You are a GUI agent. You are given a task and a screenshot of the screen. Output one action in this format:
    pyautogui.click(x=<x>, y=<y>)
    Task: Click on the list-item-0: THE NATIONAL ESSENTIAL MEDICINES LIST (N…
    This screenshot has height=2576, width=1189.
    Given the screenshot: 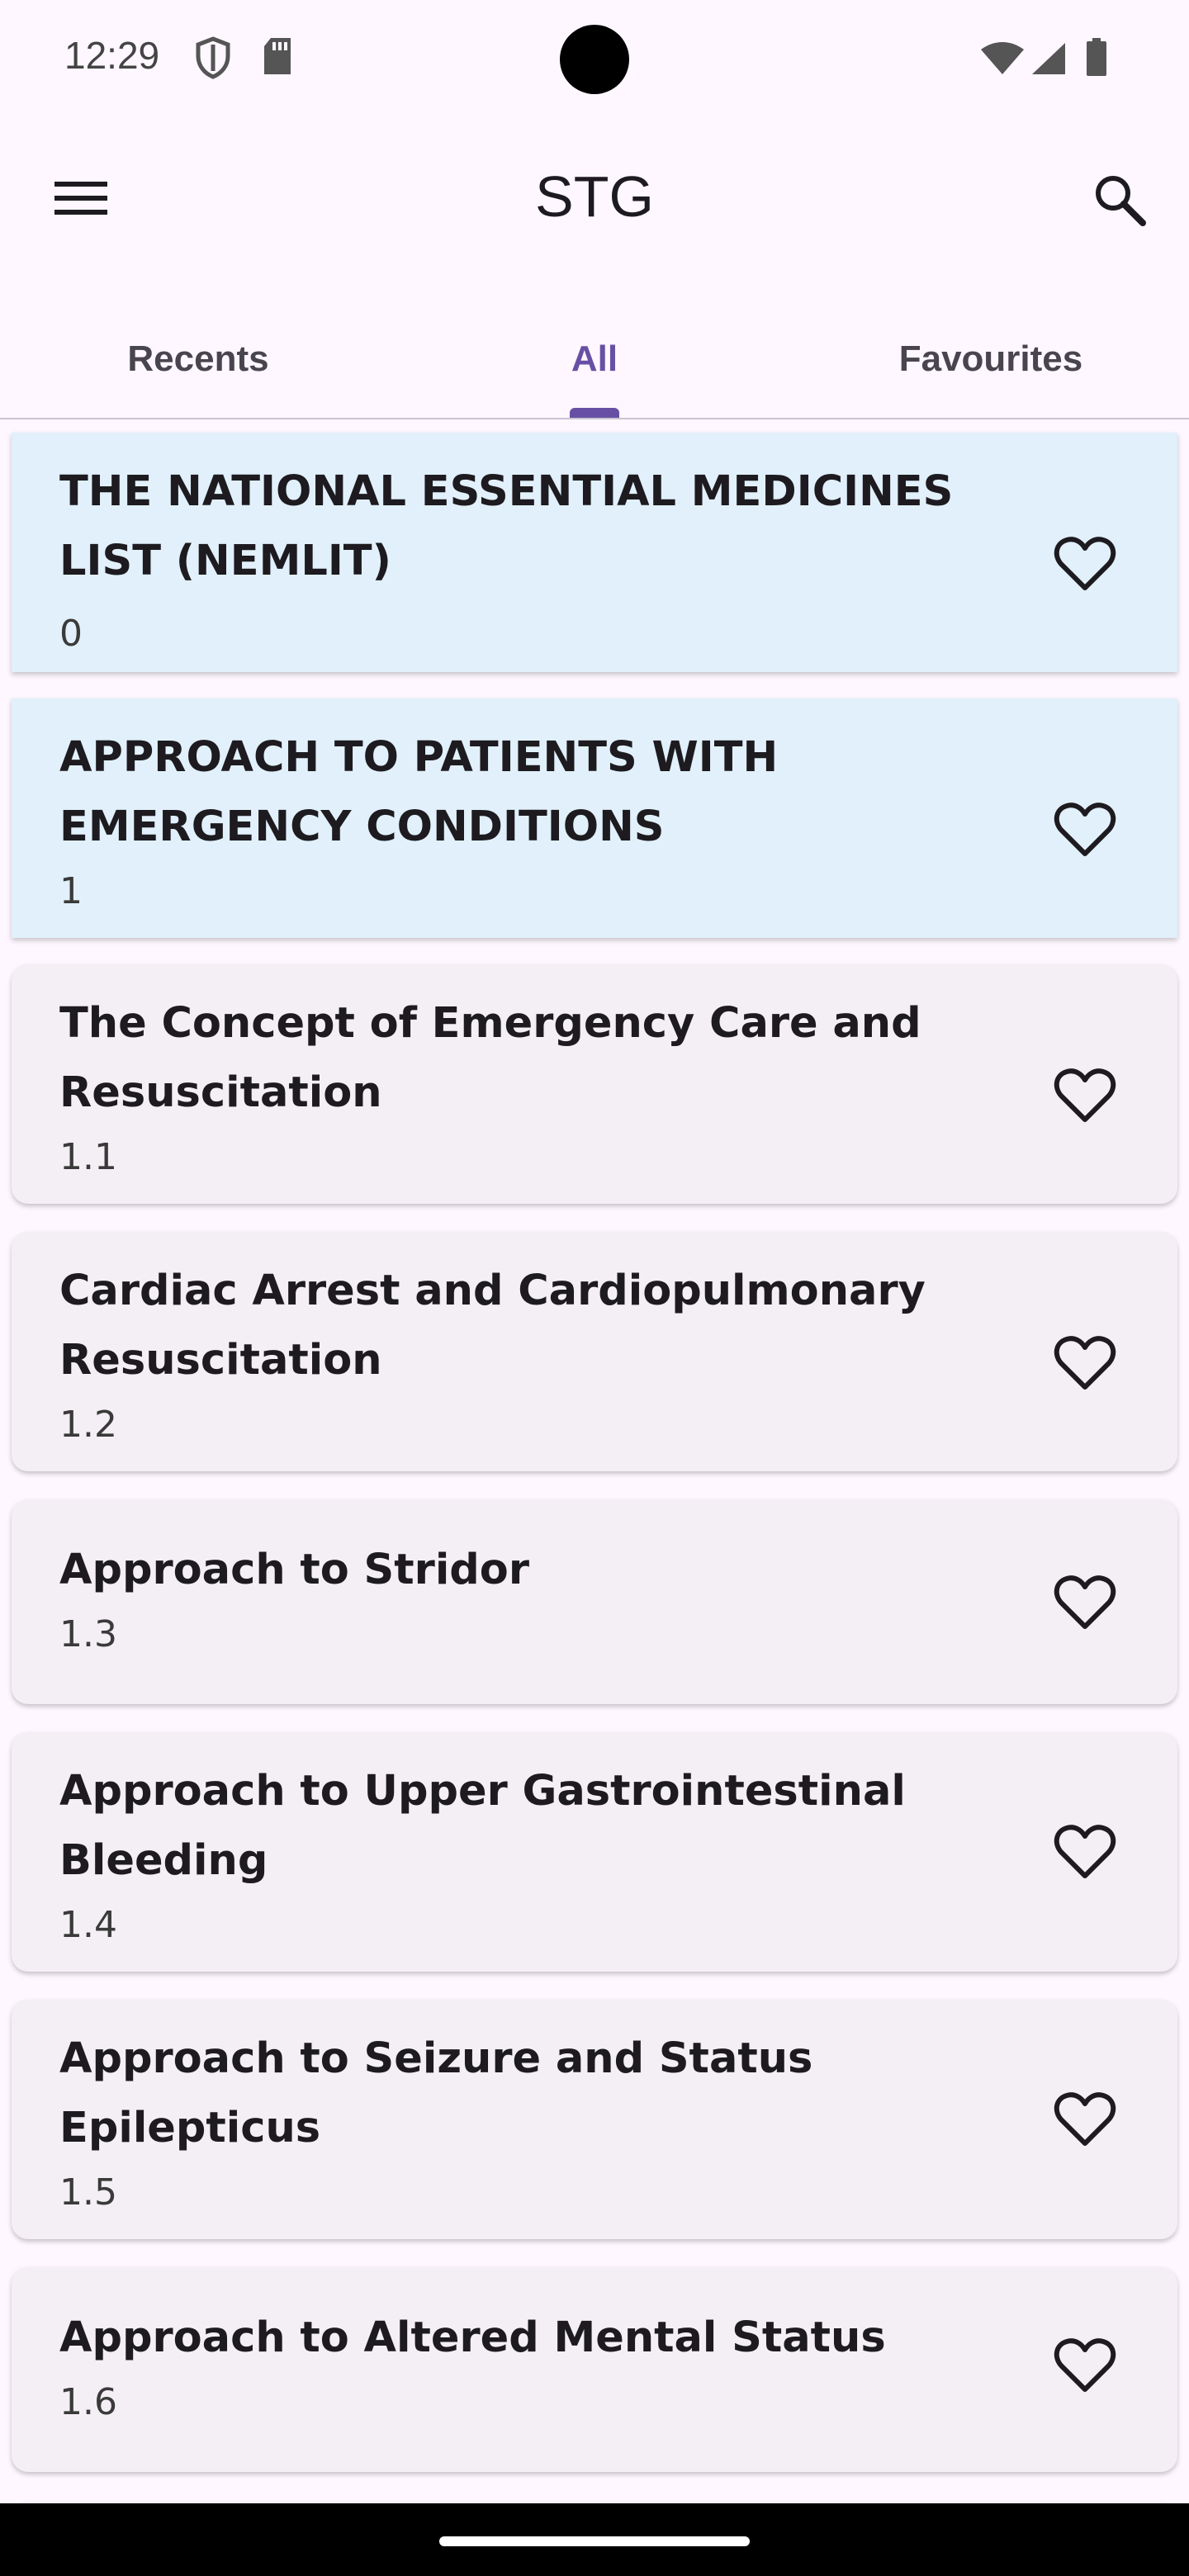 What is the action you would take?
    pyautogui.click(x=594, y=552)
    